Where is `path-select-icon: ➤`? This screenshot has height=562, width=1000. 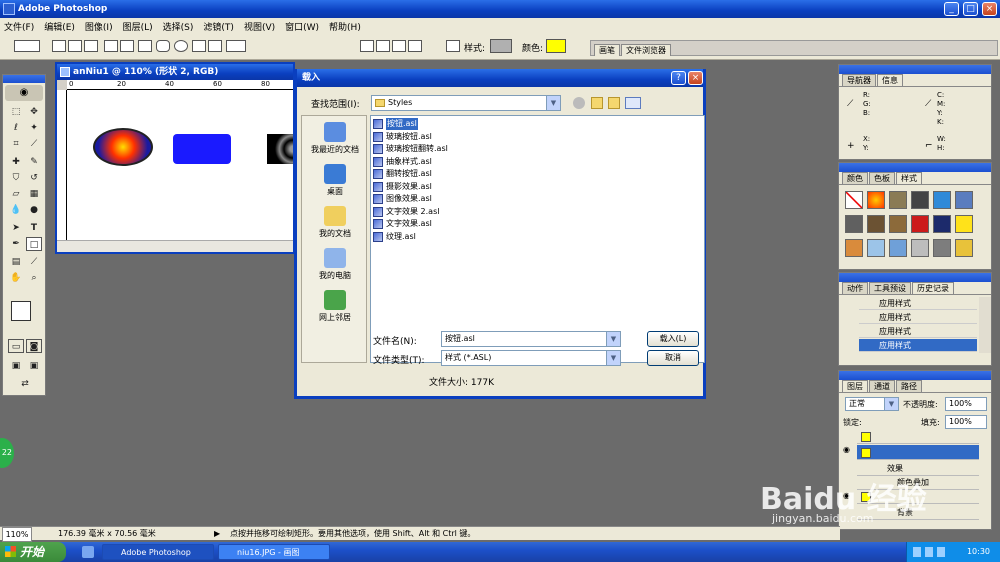
path-select-icon: ➤ is located at coordinates (16, 228).